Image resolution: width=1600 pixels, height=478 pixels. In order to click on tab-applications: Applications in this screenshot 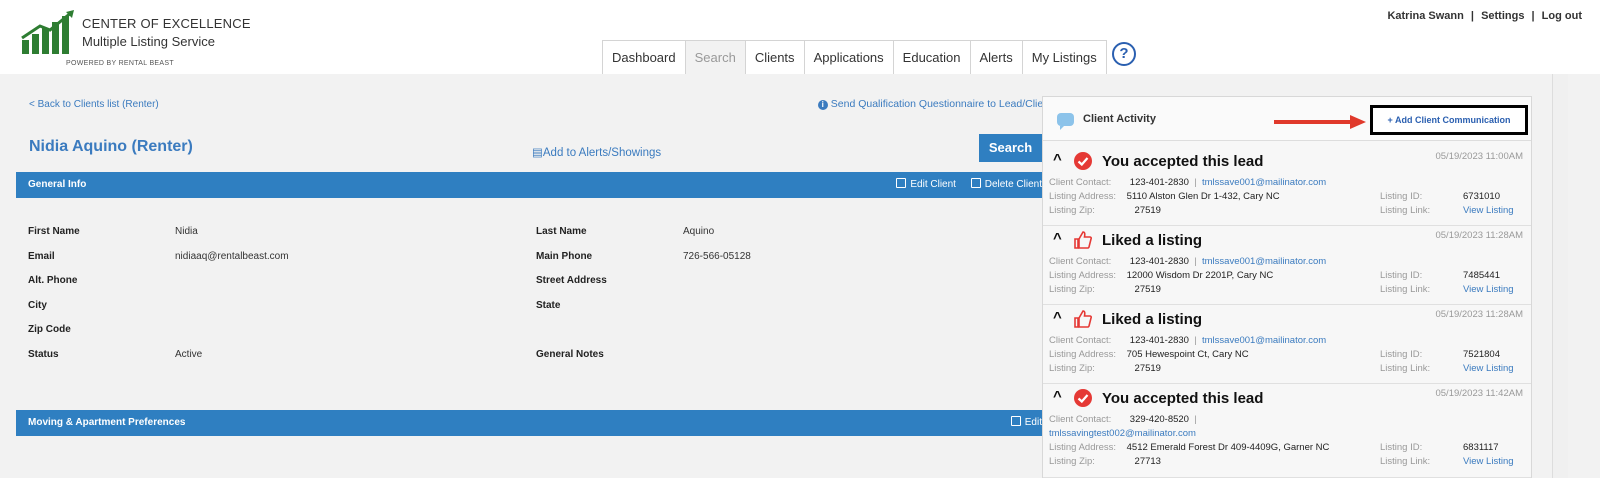, I will do `click(848, 57)`.